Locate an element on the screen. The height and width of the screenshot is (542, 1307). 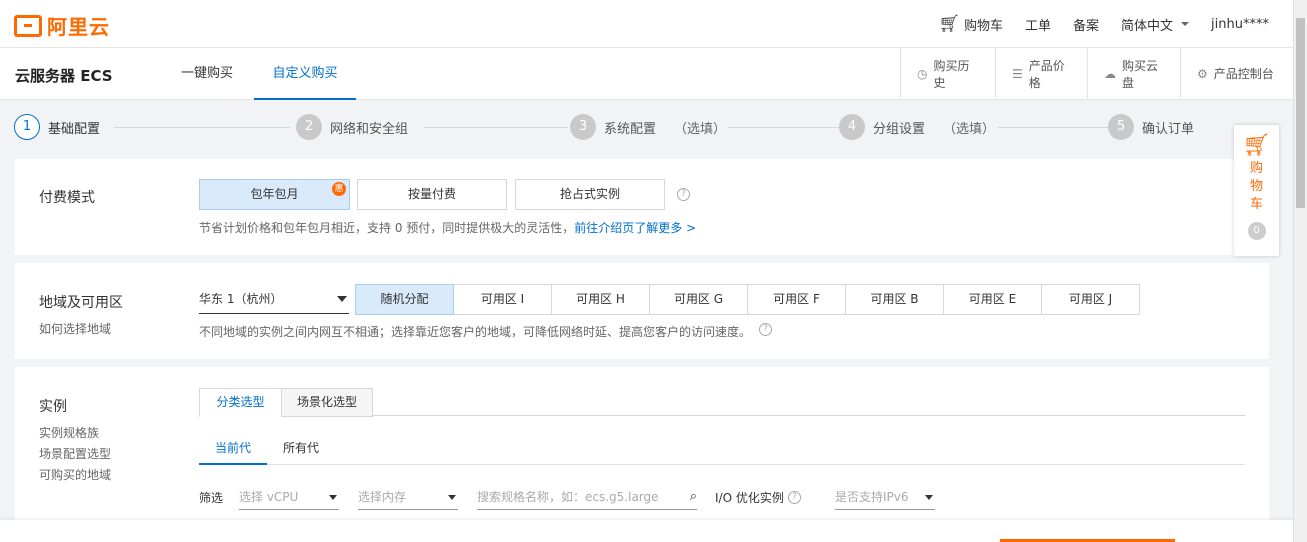
logo-text: 阿里云 is located at coordinates (78, 27).